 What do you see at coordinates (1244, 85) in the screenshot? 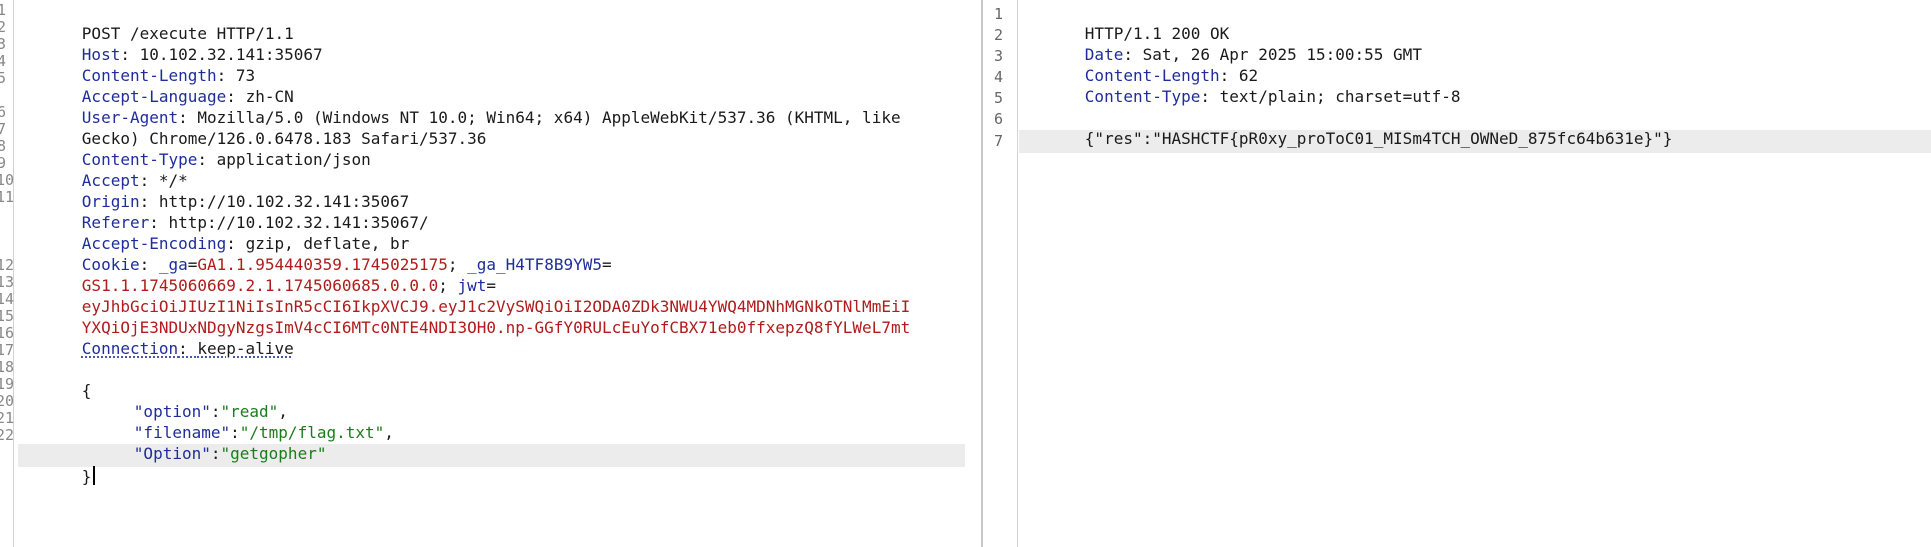
I see `header-content-type: Content-Type: text/plain; charset=utf-8` at bounding box center [1244, 85].